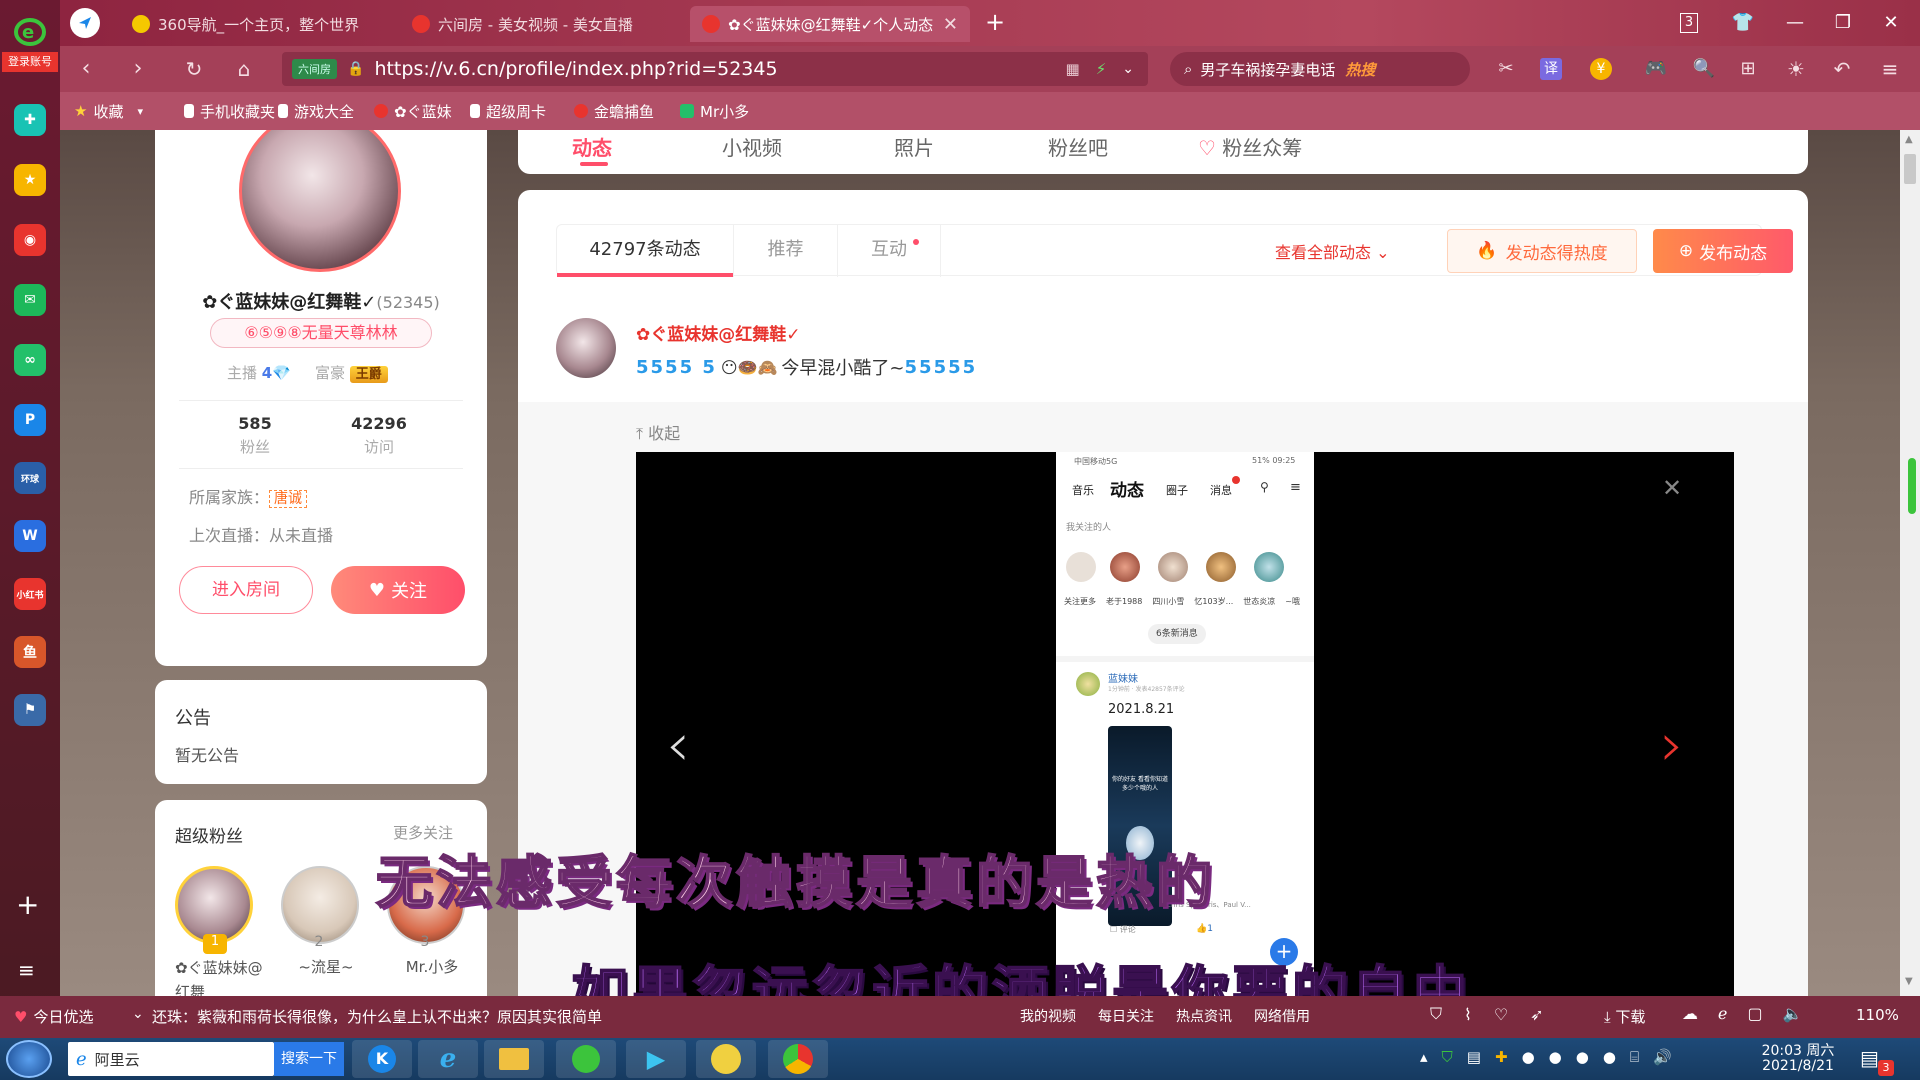 The width and height of the screenshot is (1920, 1080). Describe the element at coordinates (1689, 23) in the screenshot. I see `tab-count: 3` at that location.